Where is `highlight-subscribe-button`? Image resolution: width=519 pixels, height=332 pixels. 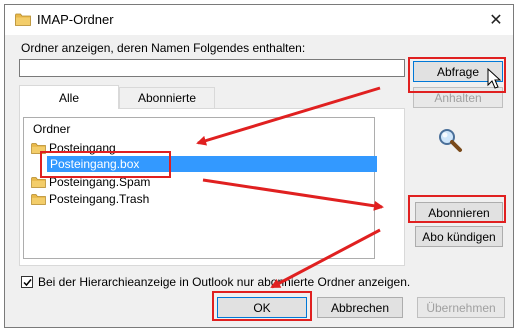 highlight-subscribe-button is located at coordinates (457, 209).